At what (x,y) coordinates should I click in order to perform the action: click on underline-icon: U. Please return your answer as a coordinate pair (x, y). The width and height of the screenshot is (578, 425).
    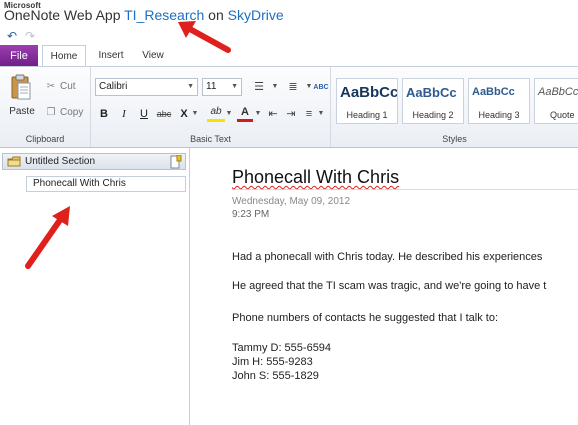
    Looking at the image, I should click on (144, 114).